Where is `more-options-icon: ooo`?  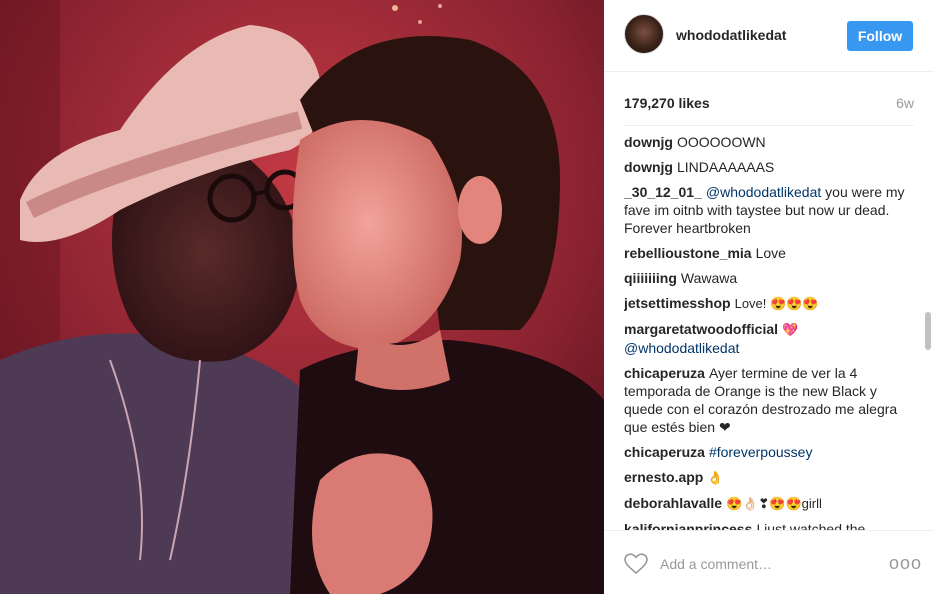 more-options-icon: ooo is located at coordinates (905, 563).